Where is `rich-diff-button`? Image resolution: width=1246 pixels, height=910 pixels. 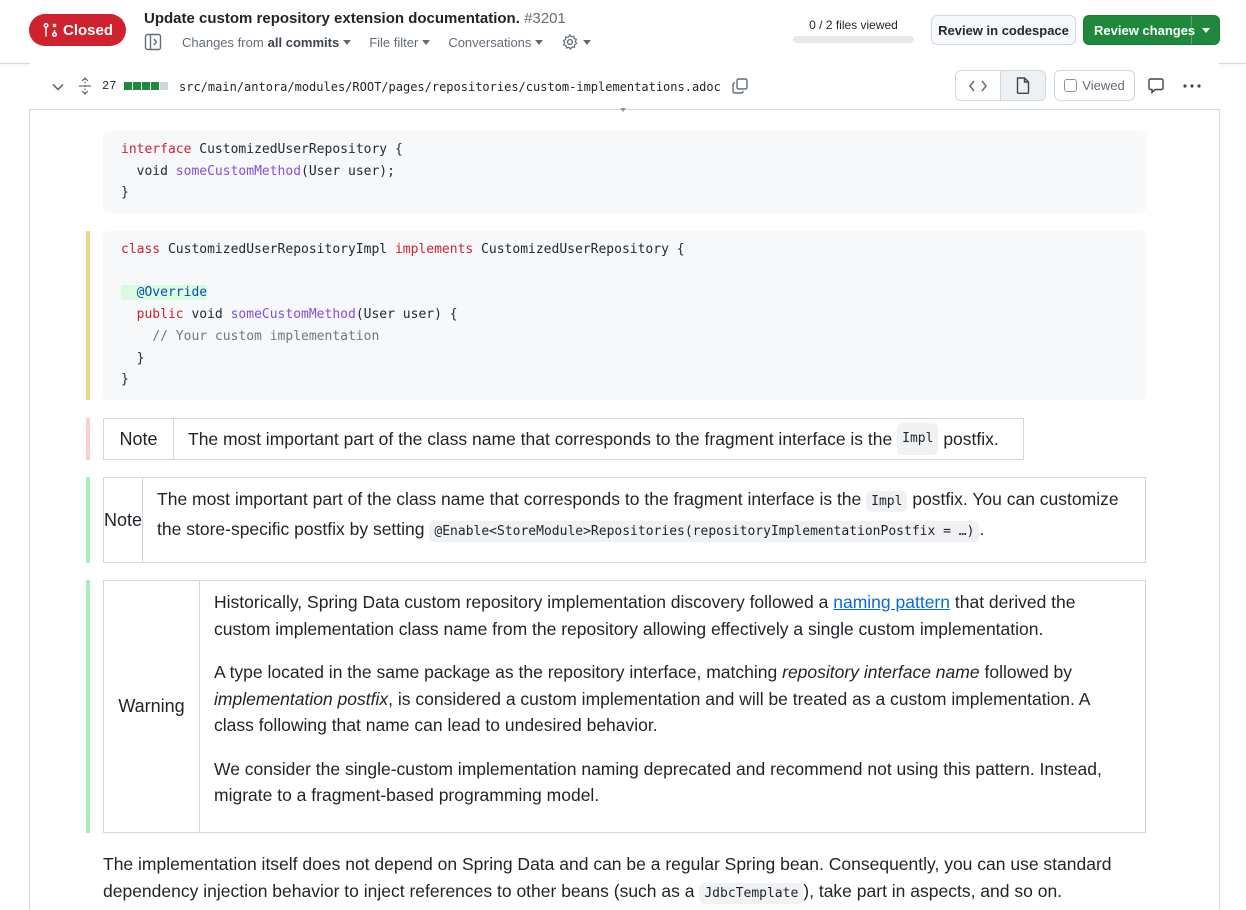 rich-diff-button is located at coordinates (1022, 85).